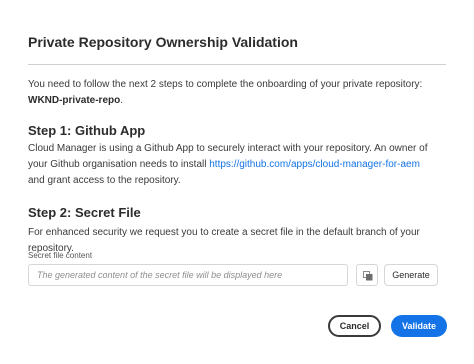 This screenshot has width=474, height=364. What do you see at coordinates (74, 100) in the screenshot?
I see `repo-name: WKND-private-repo` at bounding box center [74, 100].